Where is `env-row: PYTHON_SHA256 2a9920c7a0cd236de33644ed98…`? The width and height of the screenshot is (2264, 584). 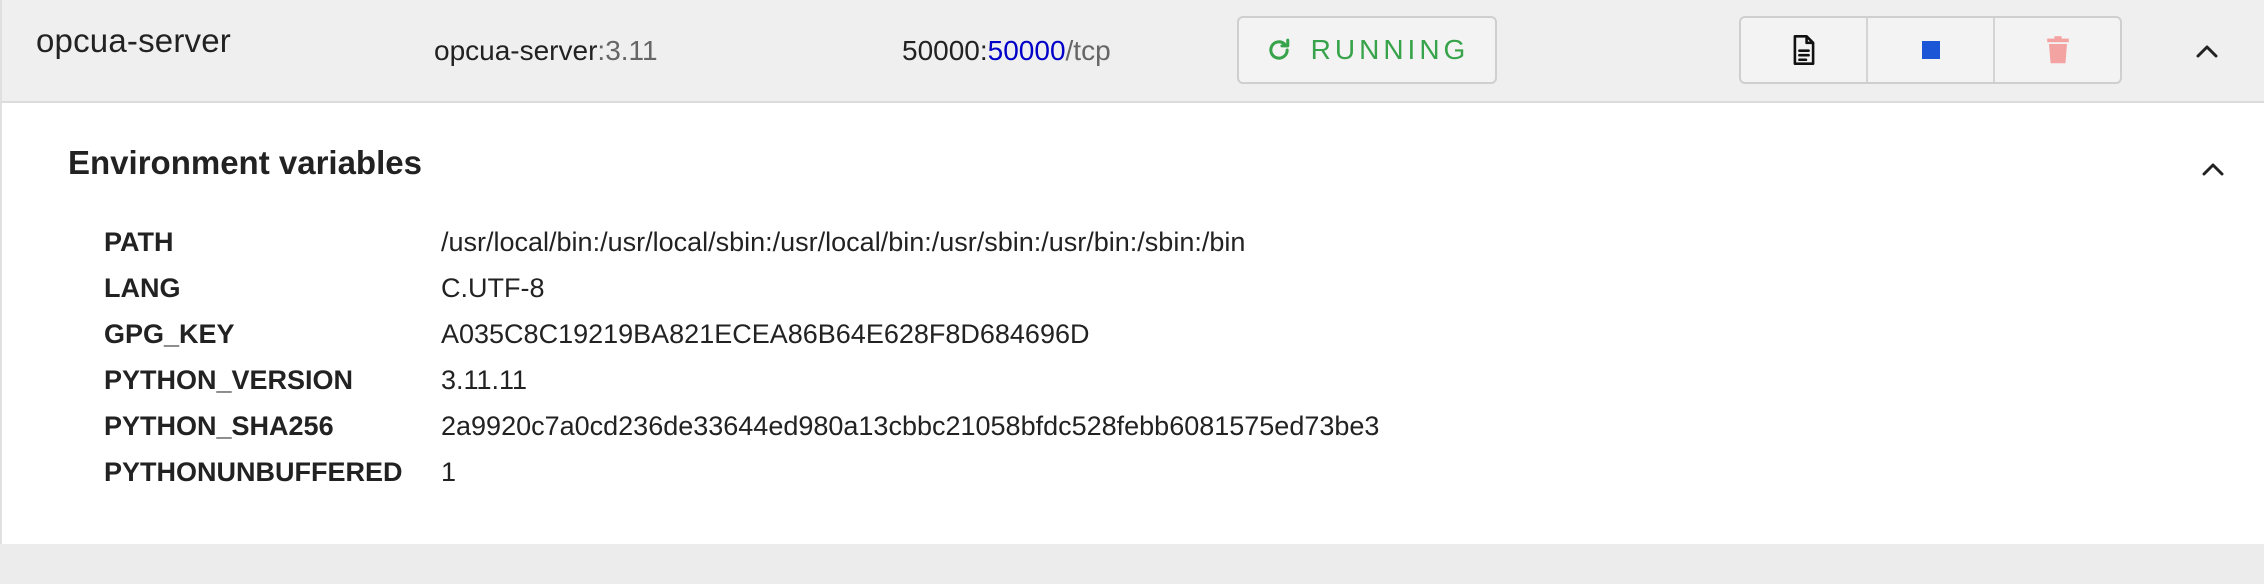 env-row: PYTHON_SHA256 2a9920c7a0cd236de33644ed98… is located at coordinates (741, 426).